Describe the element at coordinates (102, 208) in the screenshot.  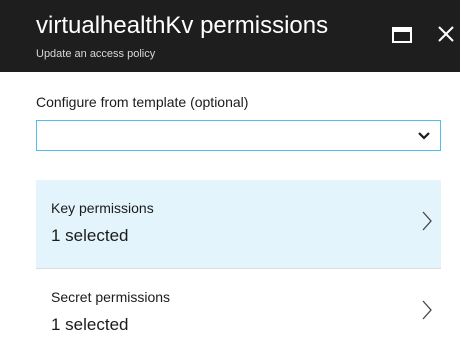
I see `key-permissions-label: Key permissions` at that location.